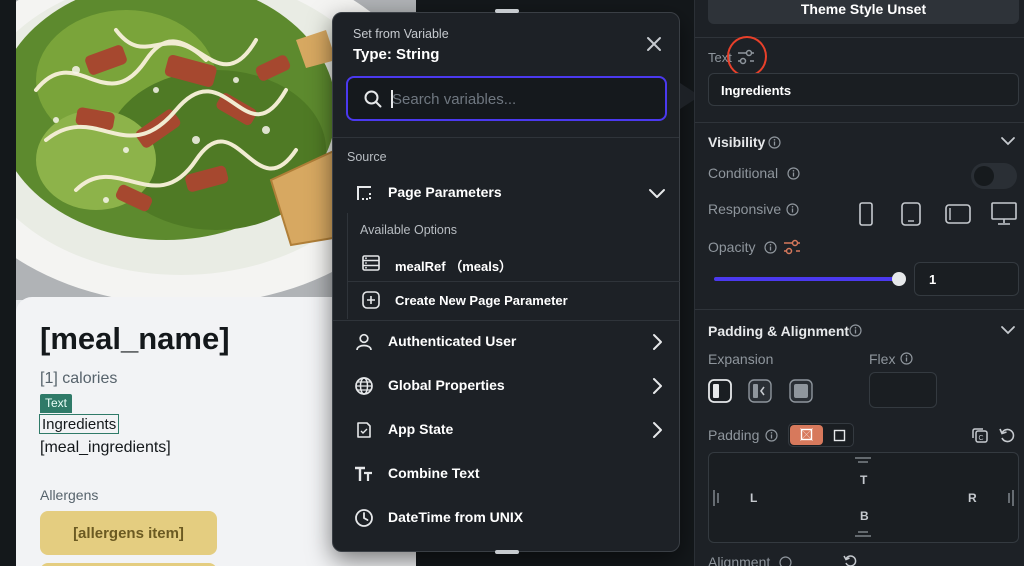 The height and width of the screenshot is (566, 1024). I want to click on source-label-text: DateTime from UNIX, so click(456, 517).